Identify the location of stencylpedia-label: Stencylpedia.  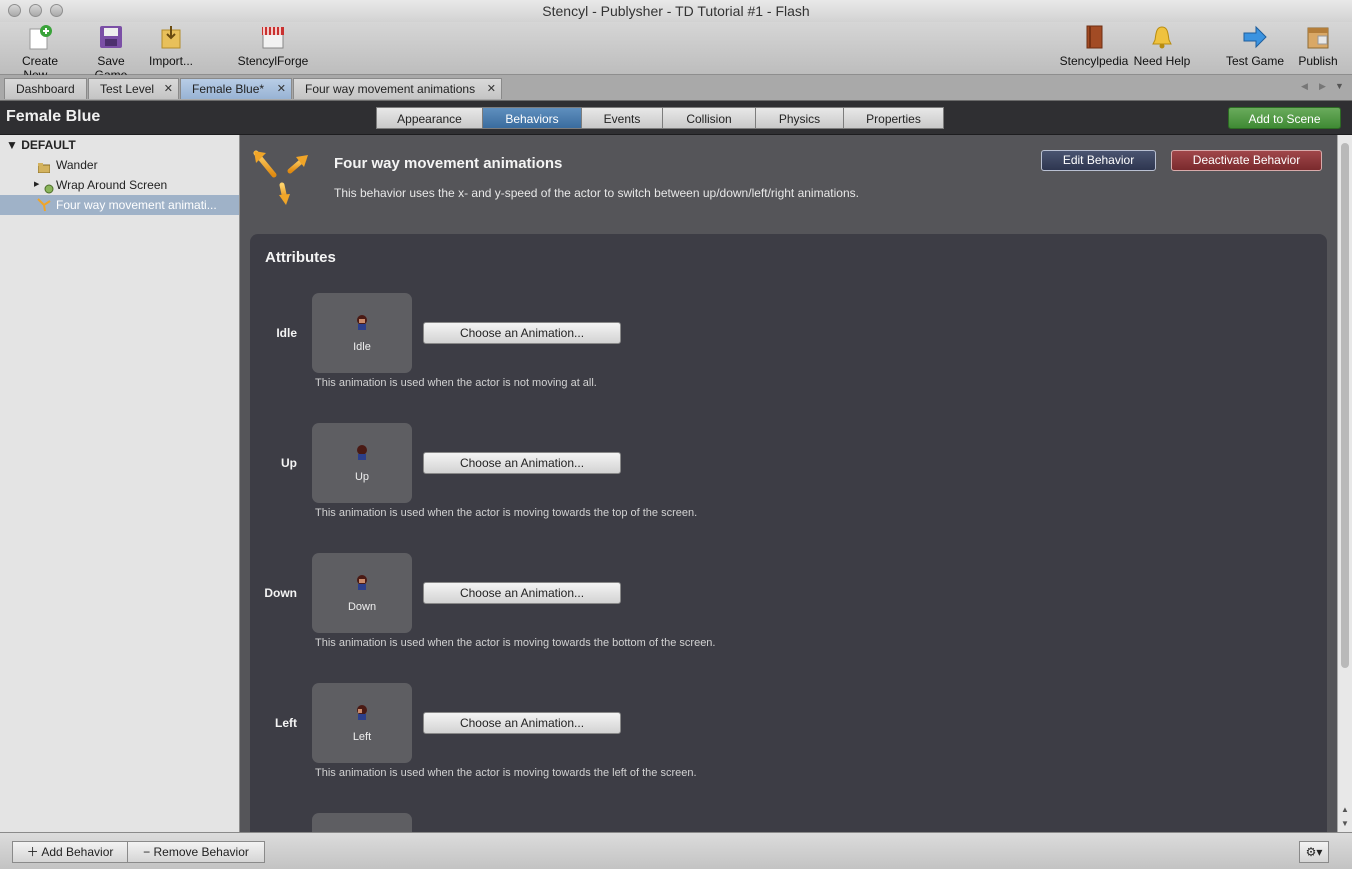
(1094, 61).